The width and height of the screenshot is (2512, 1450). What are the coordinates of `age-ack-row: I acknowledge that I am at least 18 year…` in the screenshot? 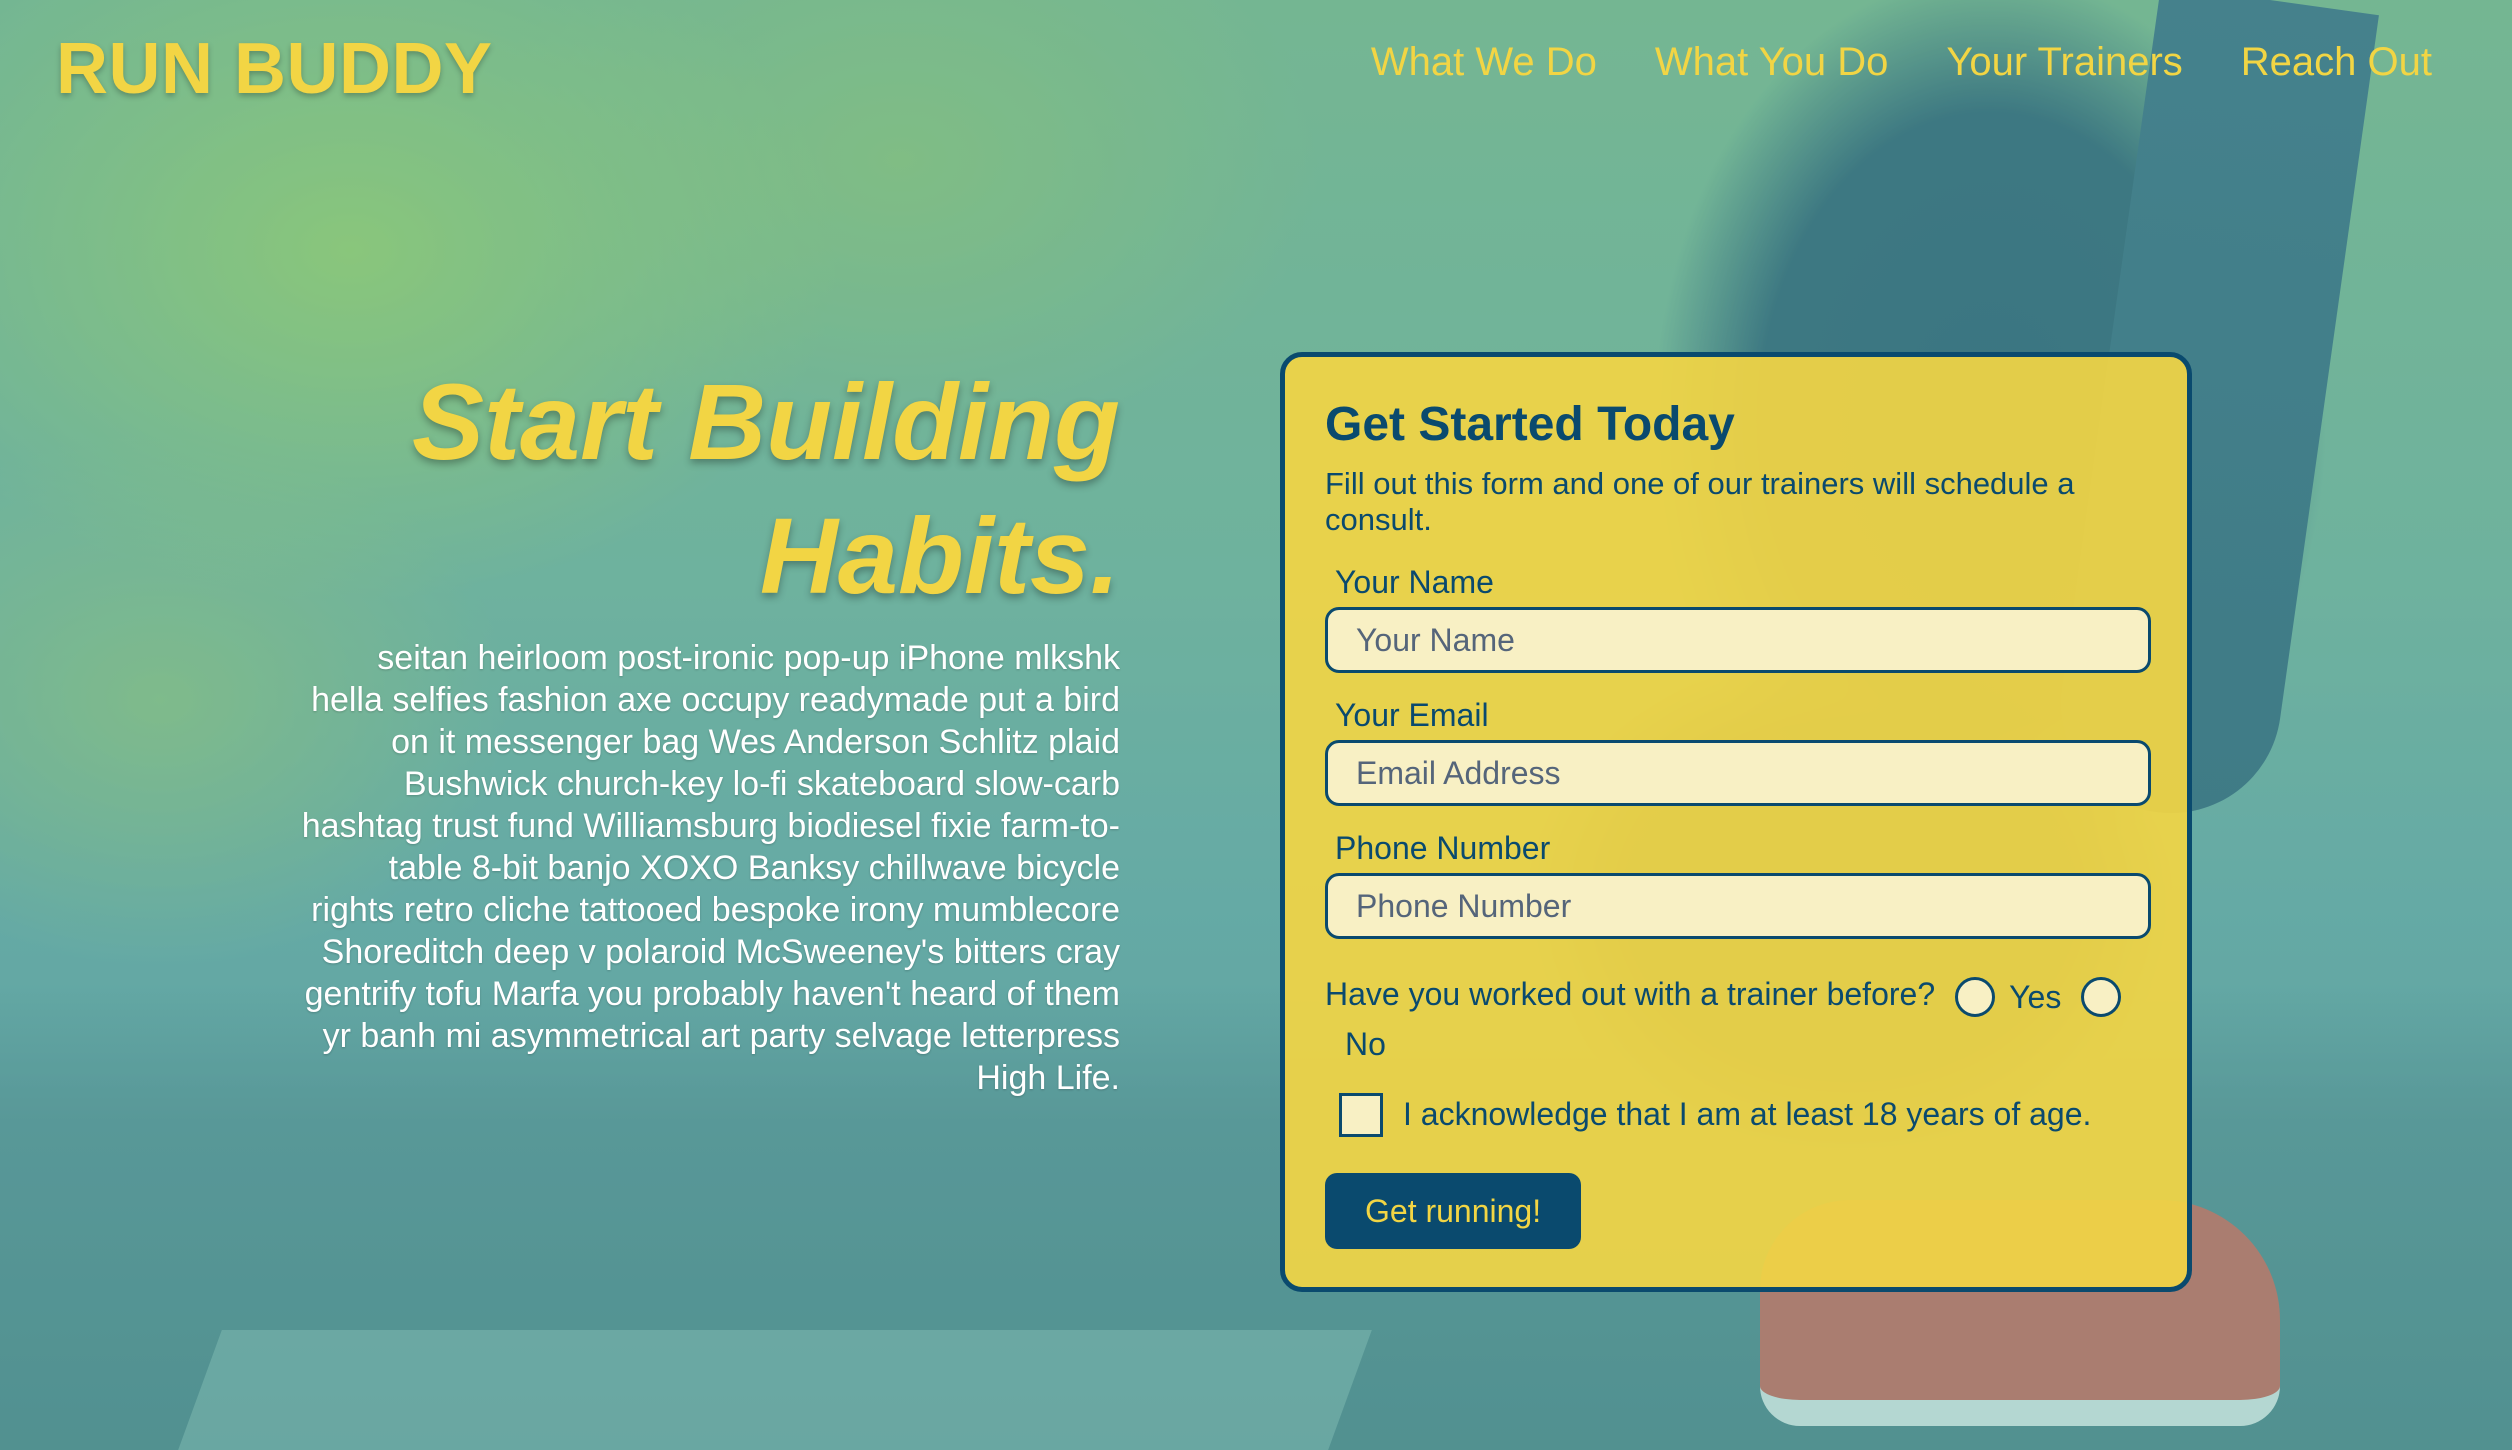 It's located at (1743, 1114).